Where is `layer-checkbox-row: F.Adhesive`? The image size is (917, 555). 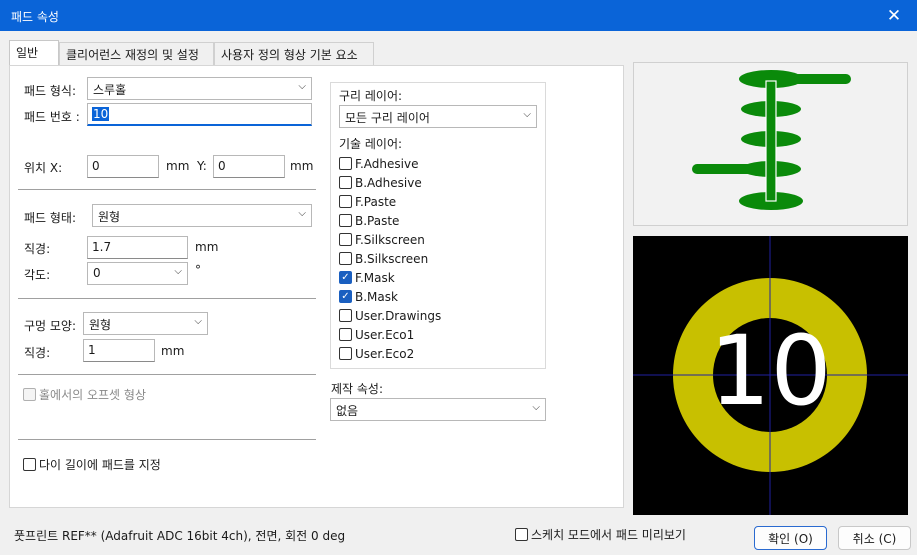
layer-checkbox-row: F.Adhesive is located at coordinates (439, 163).